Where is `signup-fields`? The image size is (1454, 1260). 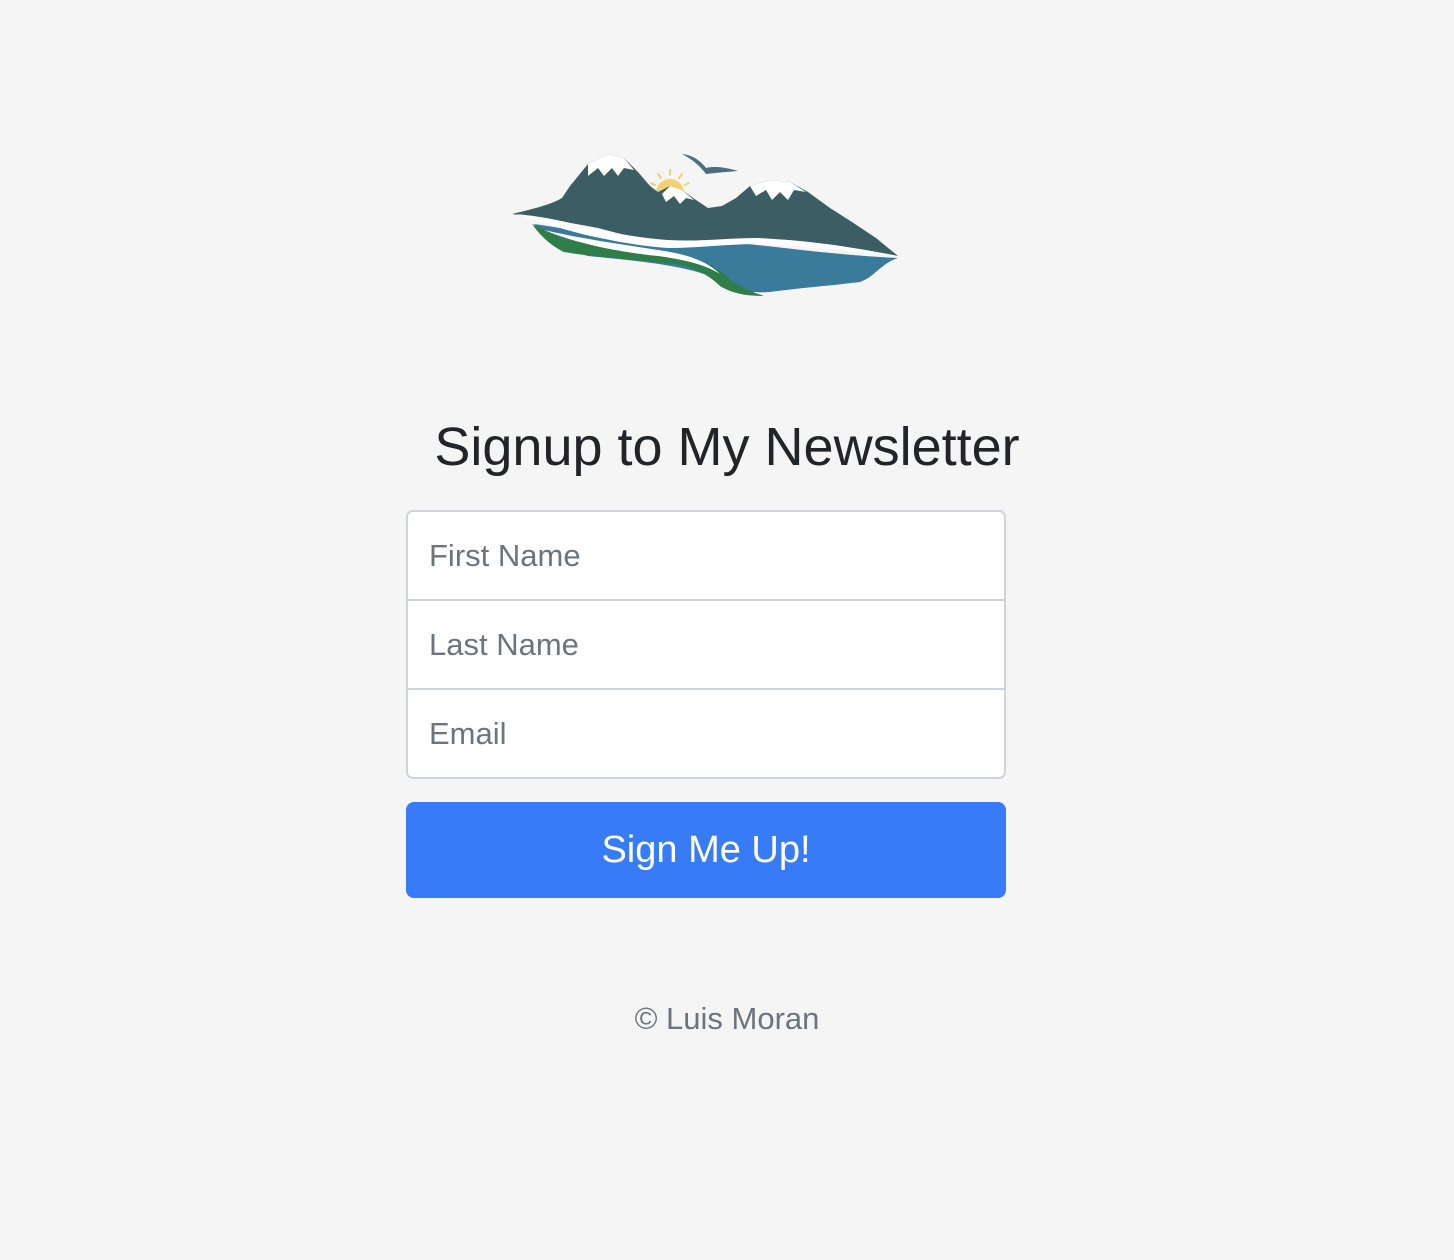 signup-fields is located at coordinates (706, 646).